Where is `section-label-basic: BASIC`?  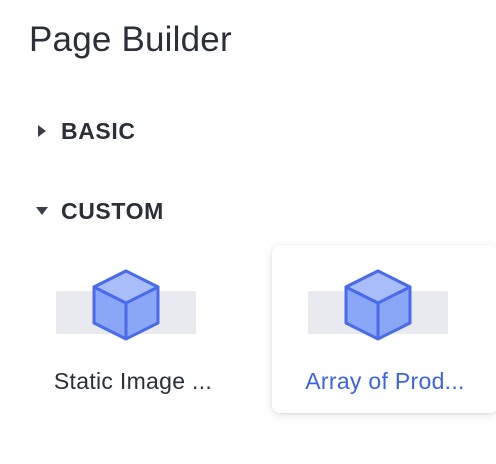
section-label-basic: BASIC is located at coordinates (98, 131).